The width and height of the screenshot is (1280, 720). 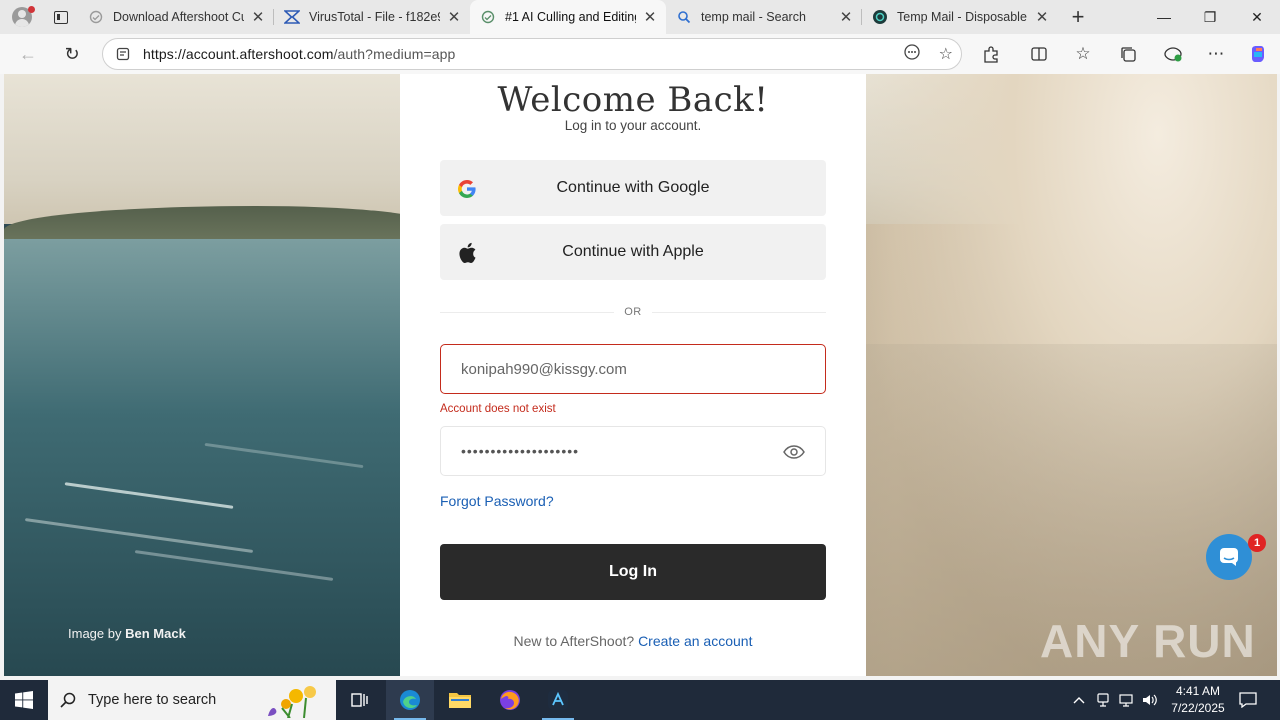 What do you see at coordinates (1126, 700) in the screenshot?
I see `network-icon` at bounding box center [1126, 700].